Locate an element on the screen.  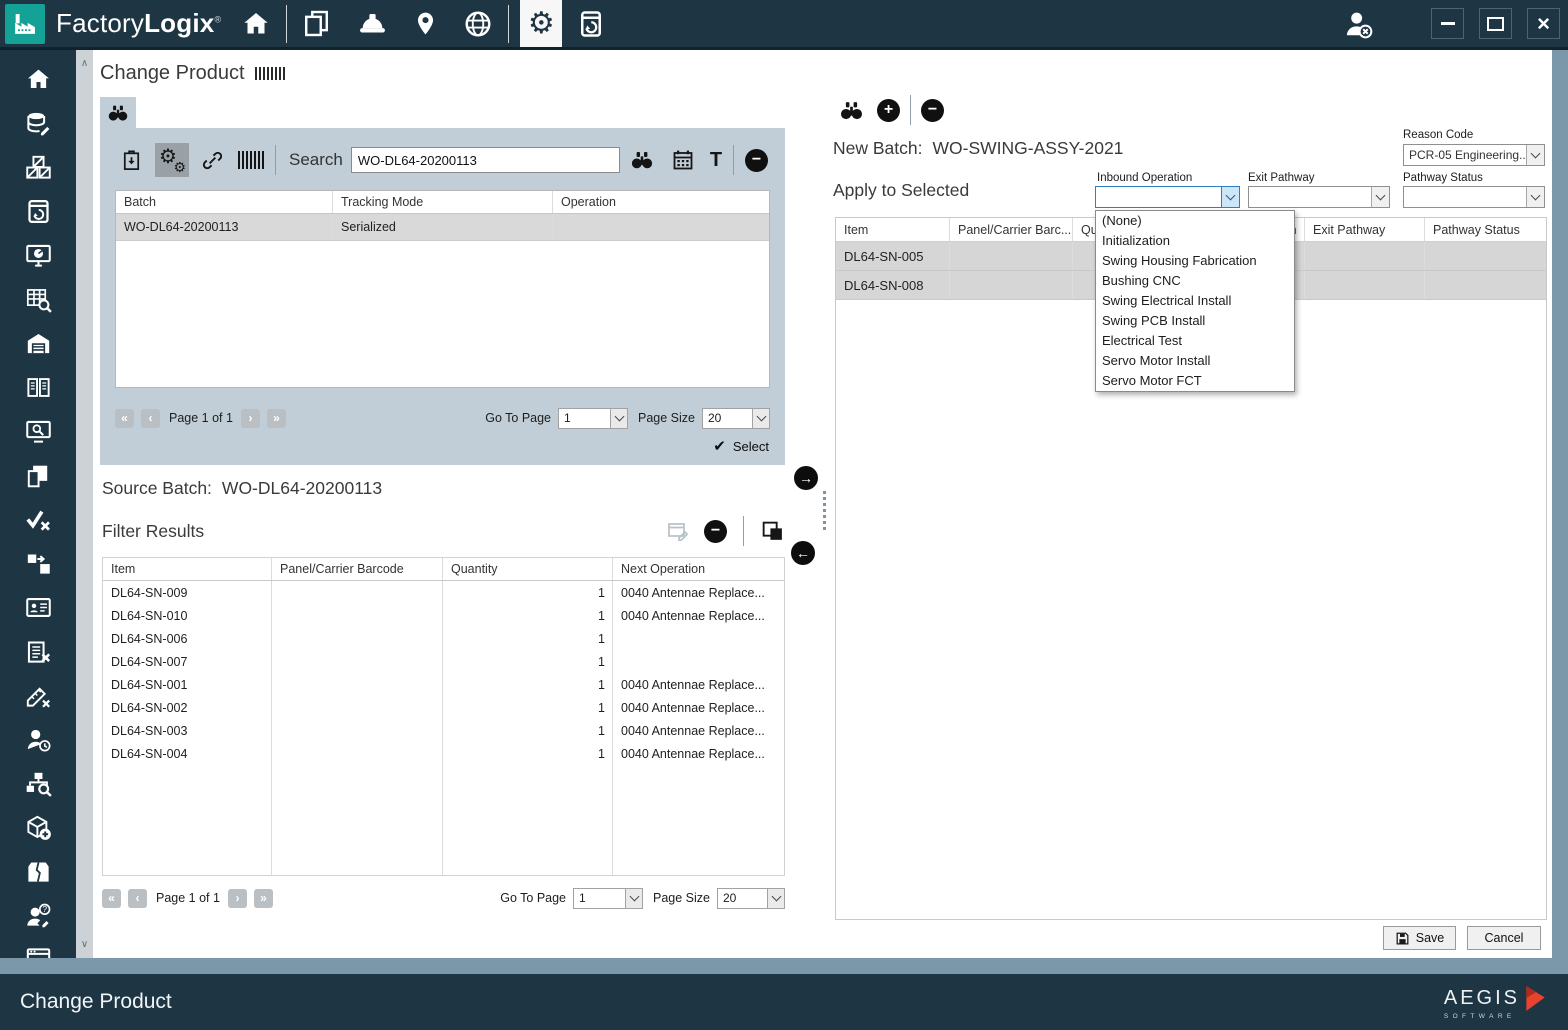
dropdown-option: Initialization is located at coordinates (1195, 241).